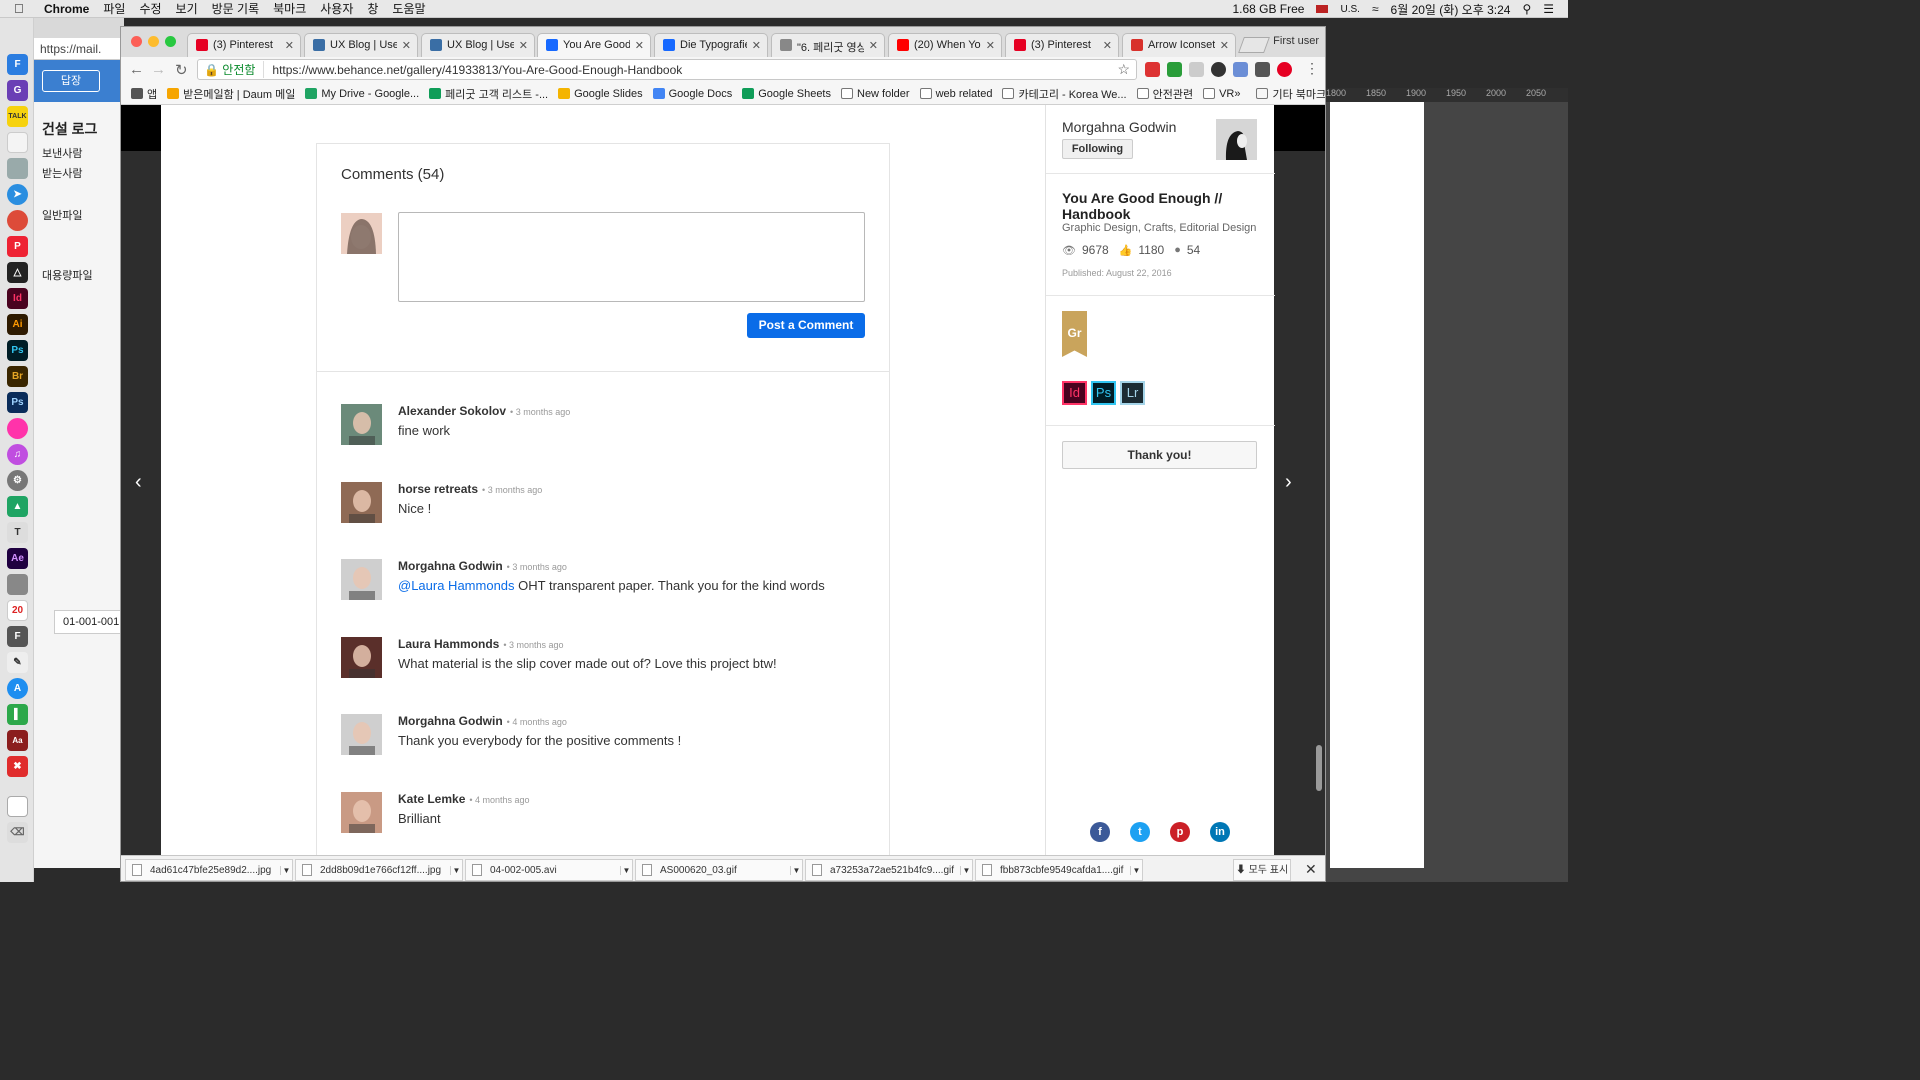 This screenshot has width=1920, height=1080. What do you see at coordinates (17, 142) in the screenshot?
I see `notes-icon` at bounding box center [17, 142].